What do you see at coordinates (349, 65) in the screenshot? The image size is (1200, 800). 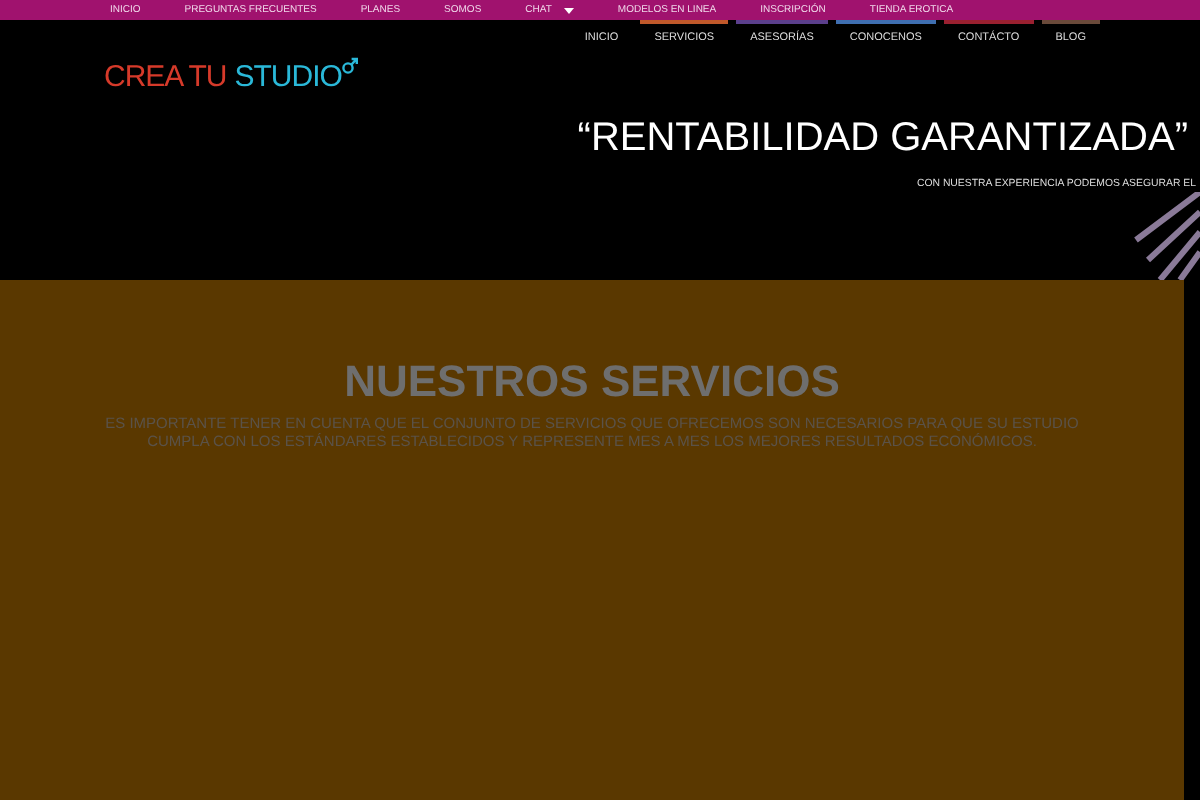 I see `male-symbol-icon` at bounding box center [349, 65].